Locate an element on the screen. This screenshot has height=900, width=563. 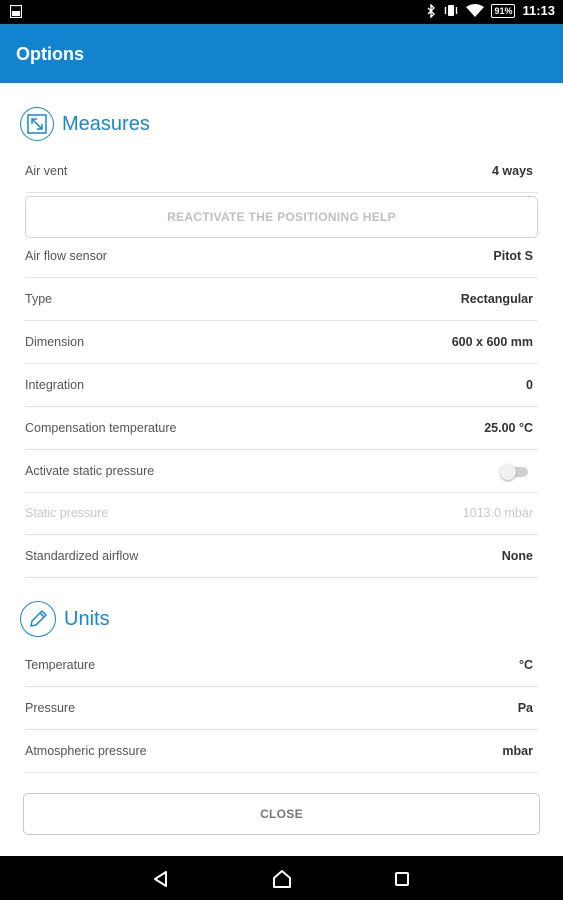
activate-static-pressure-row: Activate static pressure is located at coordinates (281, 471).